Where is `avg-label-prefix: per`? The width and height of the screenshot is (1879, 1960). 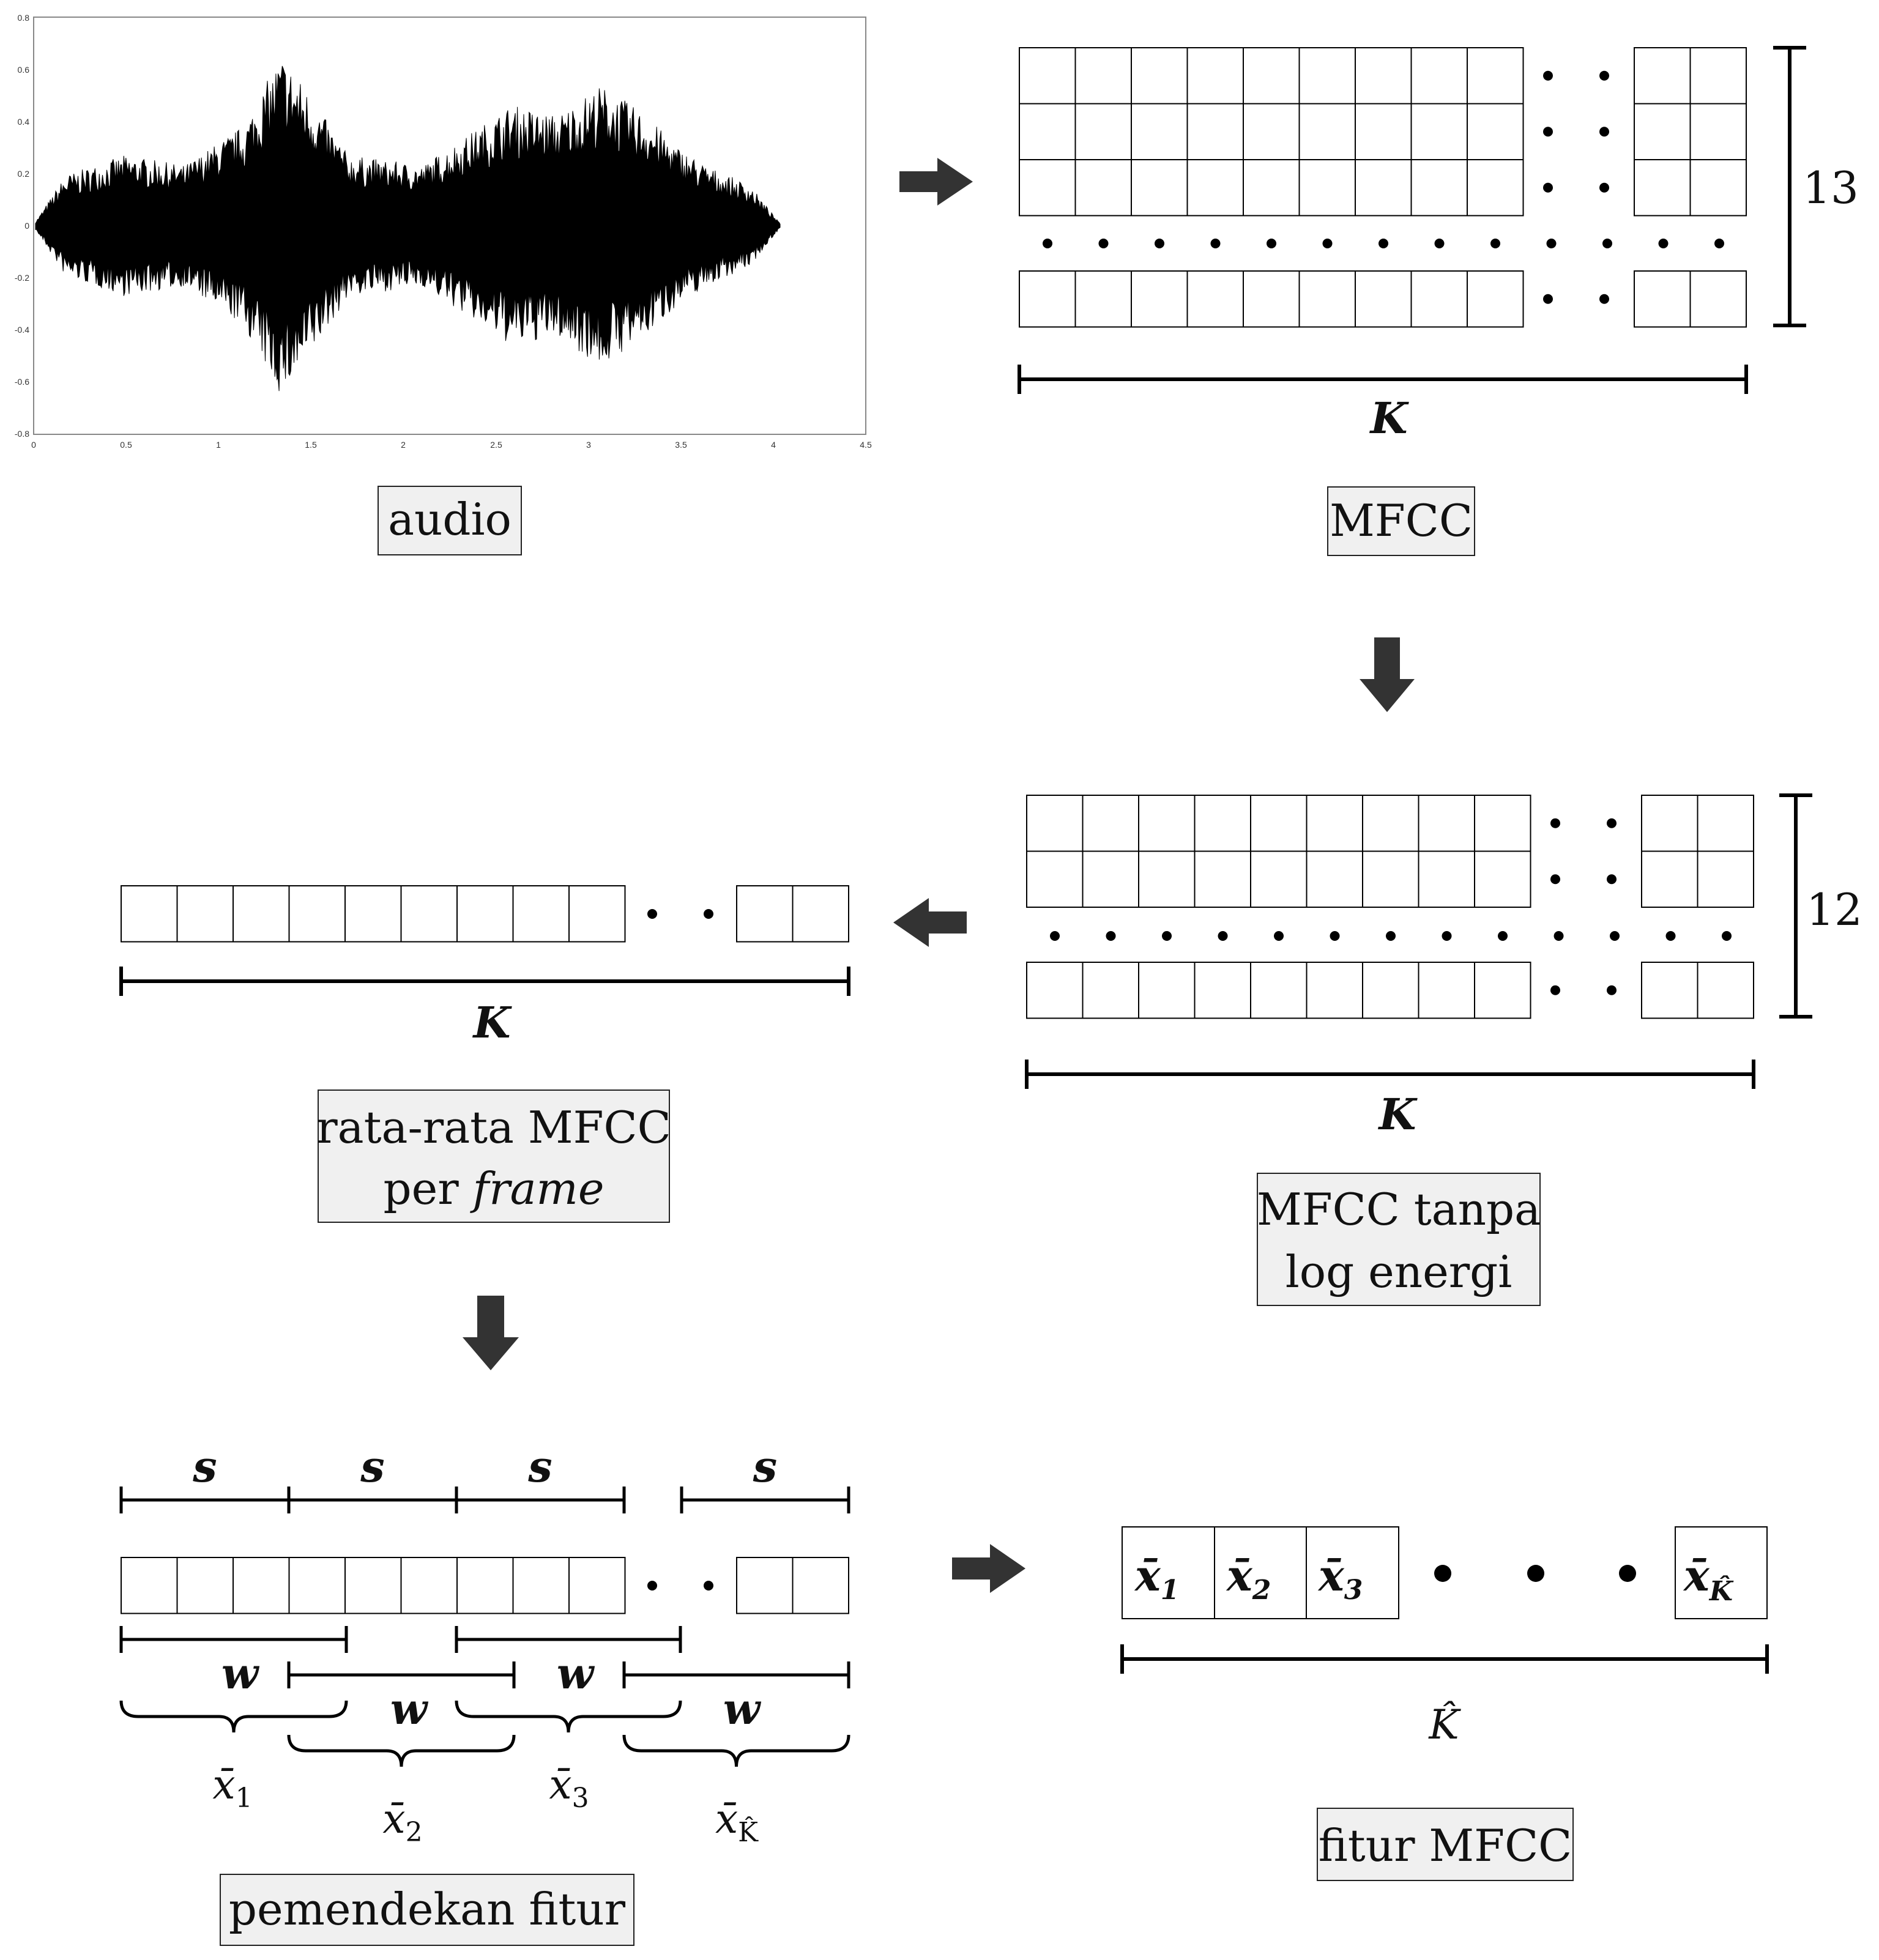
avg-label-prefix: per is located at coordinates (428, 1189).